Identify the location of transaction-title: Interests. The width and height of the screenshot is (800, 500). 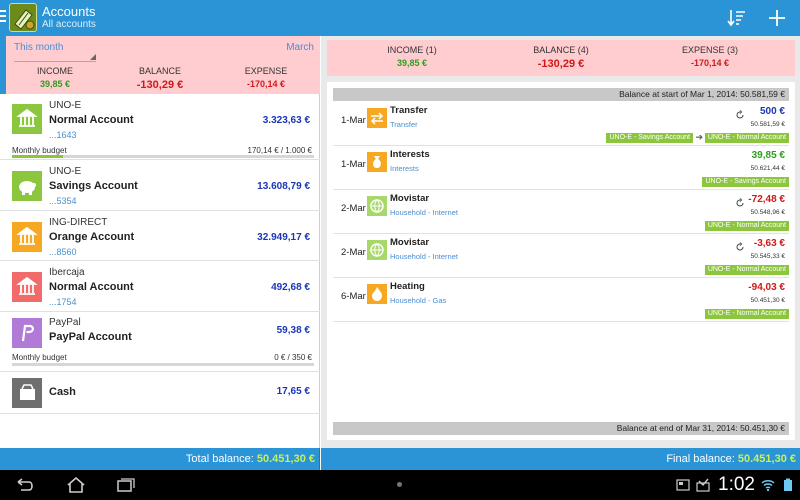
(410, 154).